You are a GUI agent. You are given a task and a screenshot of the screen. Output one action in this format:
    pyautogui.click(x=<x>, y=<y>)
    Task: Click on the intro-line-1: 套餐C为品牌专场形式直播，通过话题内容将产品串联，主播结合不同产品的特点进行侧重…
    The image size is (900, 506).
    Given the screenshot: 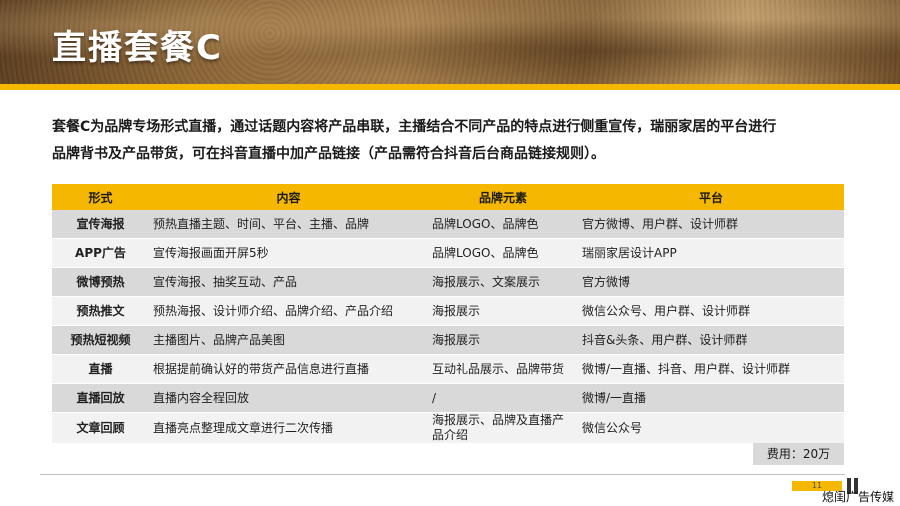 What is the action you would take?
    pyautogui.click(x=414, y=127)
    